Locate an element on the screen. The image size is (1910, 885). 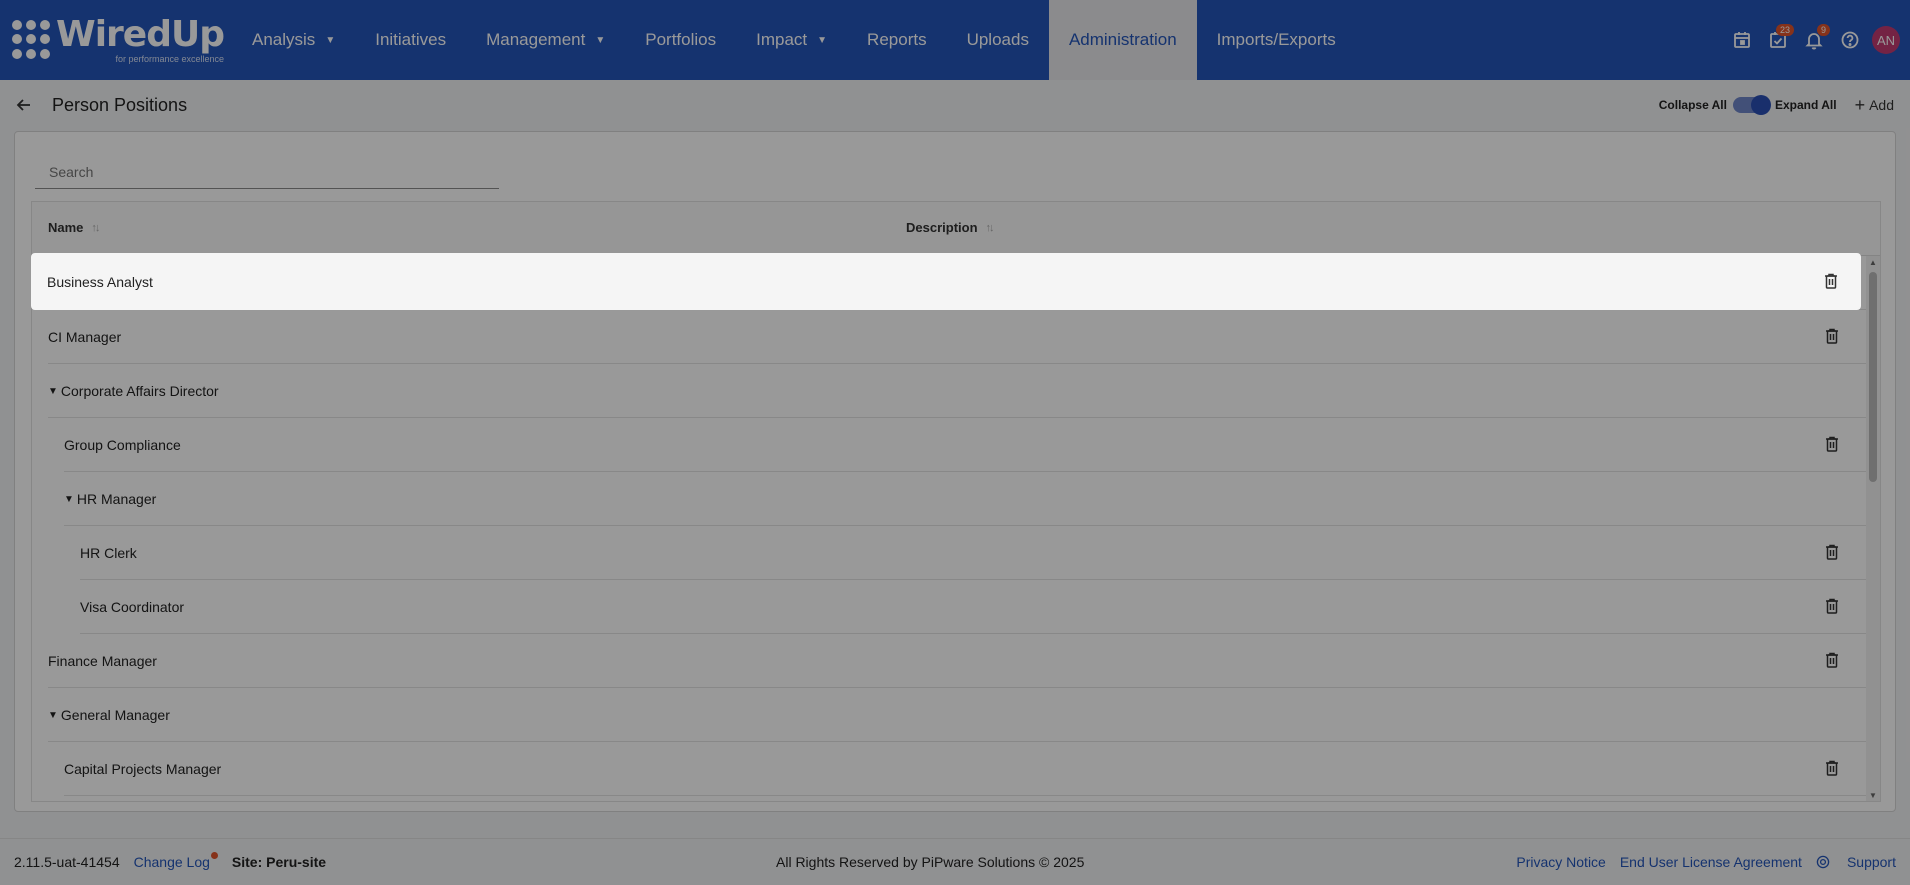
table-header: Name ↑↓ Description ↑↓ is located at coordinates (956, 229).